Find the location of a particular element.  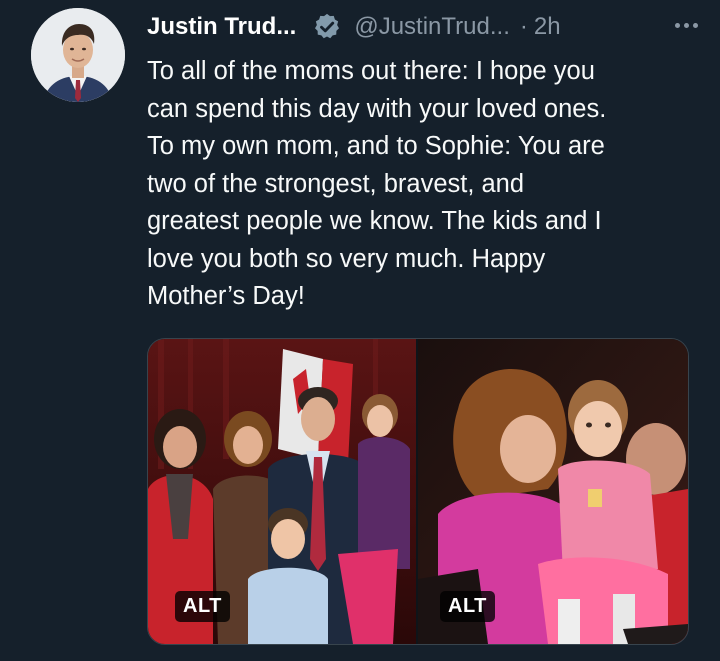

verified-badge-icon is located at coordinates (327, 27).